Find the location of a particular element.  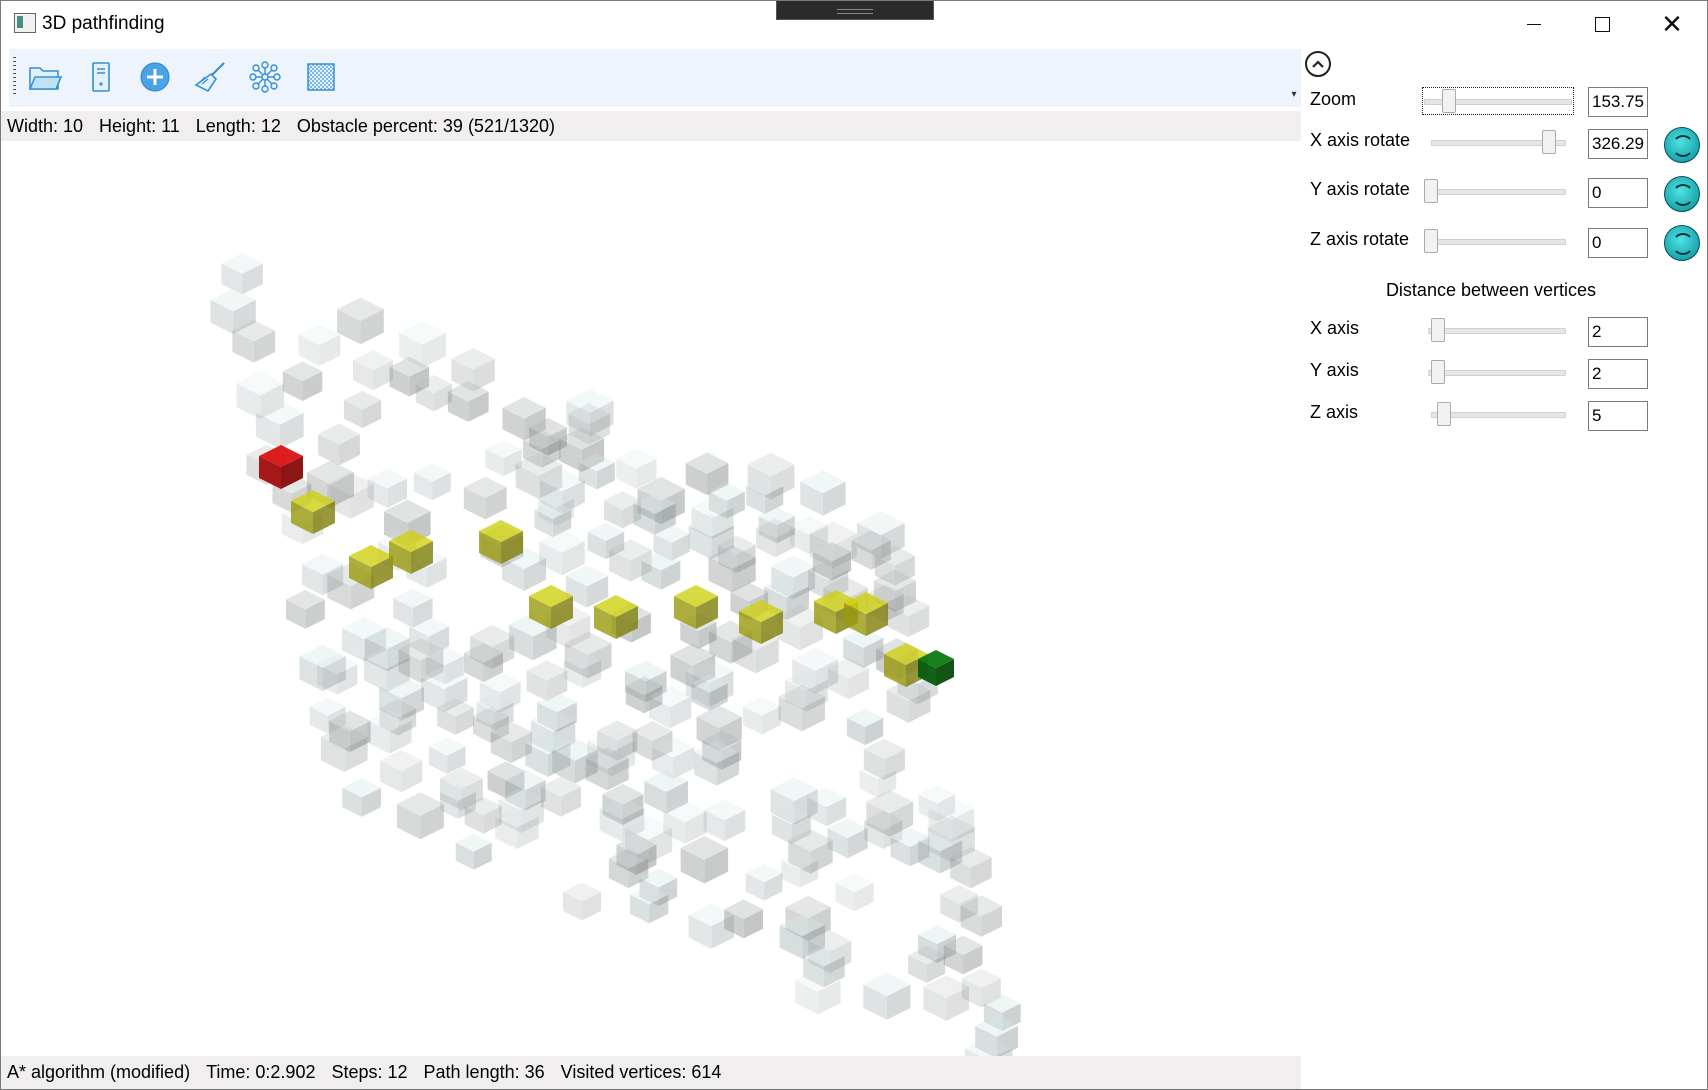

toolbar: ▾ is located at coordinates (655, 78).